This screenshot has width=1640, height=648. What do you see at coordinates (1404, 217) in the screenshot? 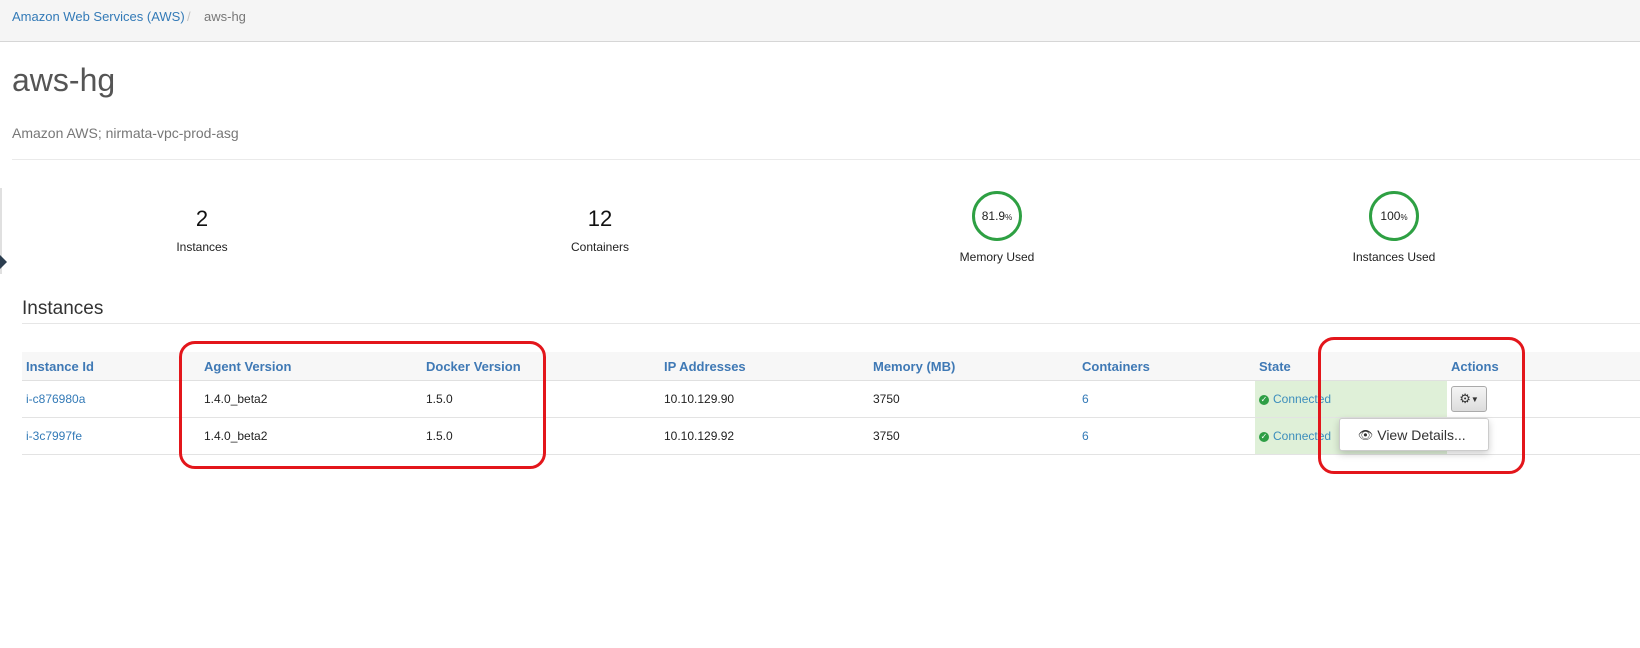
I see `instances-gauge-unit: %` at bounding box center [1404, 217].